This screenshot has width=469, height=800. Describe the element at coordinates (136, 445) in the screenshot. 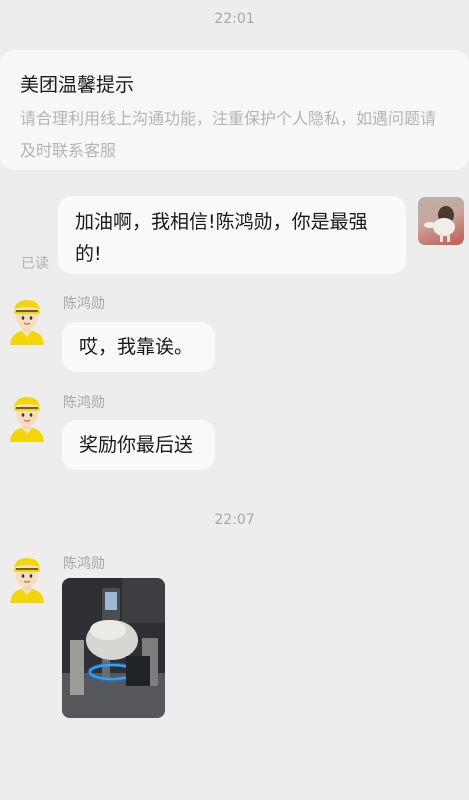

I see `incoming-message-text: 奖励你最后送` at that location.